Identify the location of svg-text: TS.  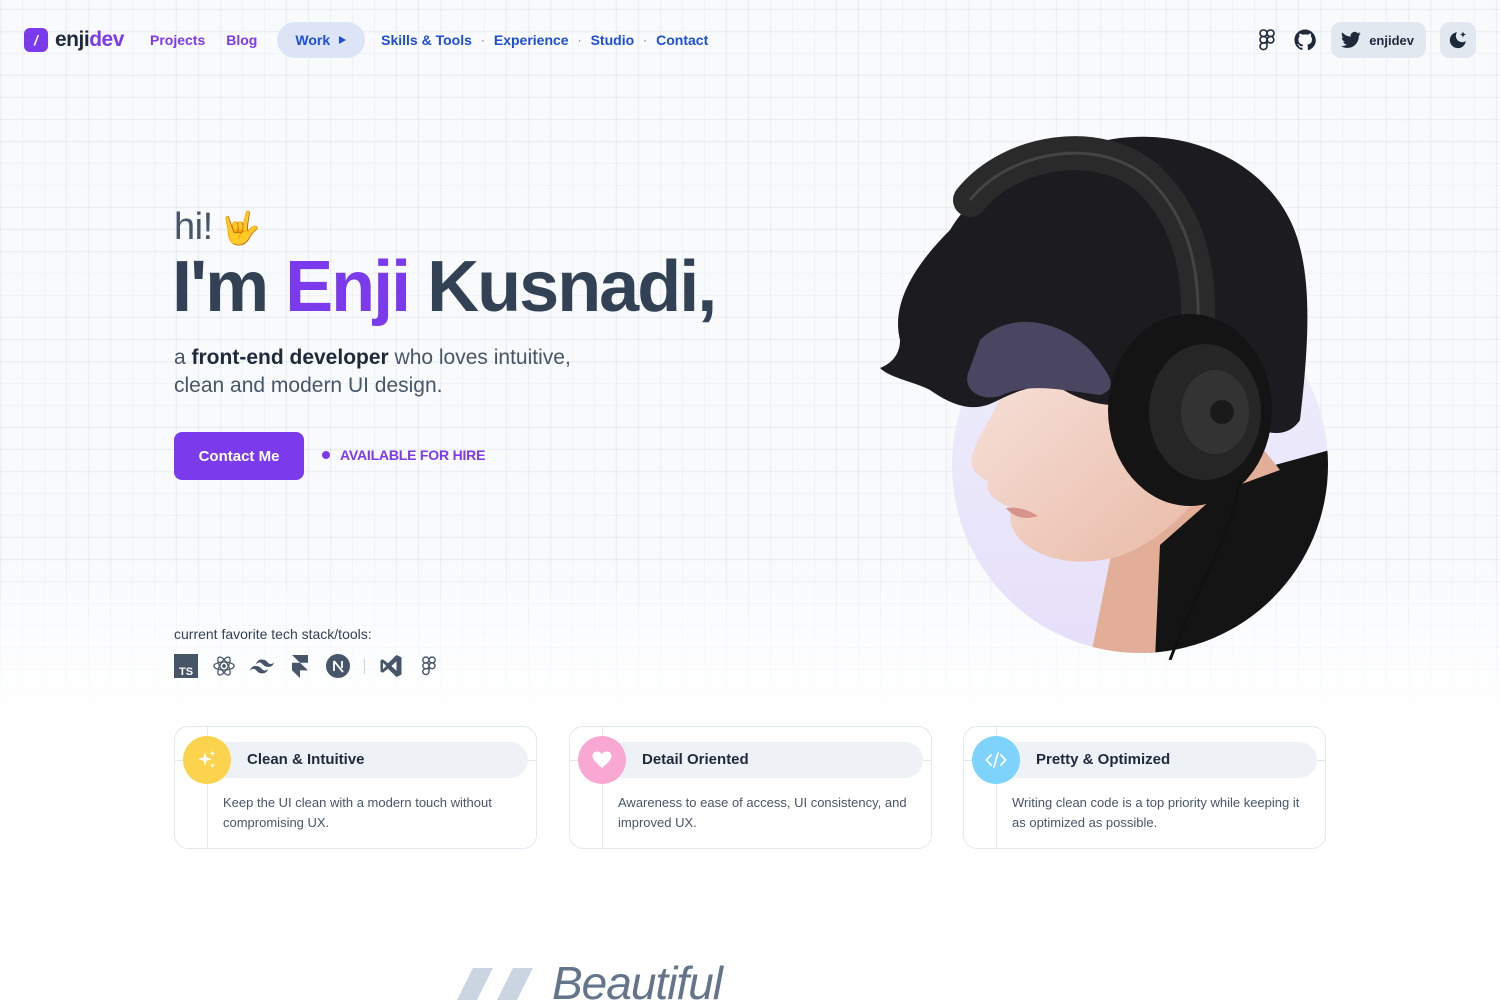
(186, 672).